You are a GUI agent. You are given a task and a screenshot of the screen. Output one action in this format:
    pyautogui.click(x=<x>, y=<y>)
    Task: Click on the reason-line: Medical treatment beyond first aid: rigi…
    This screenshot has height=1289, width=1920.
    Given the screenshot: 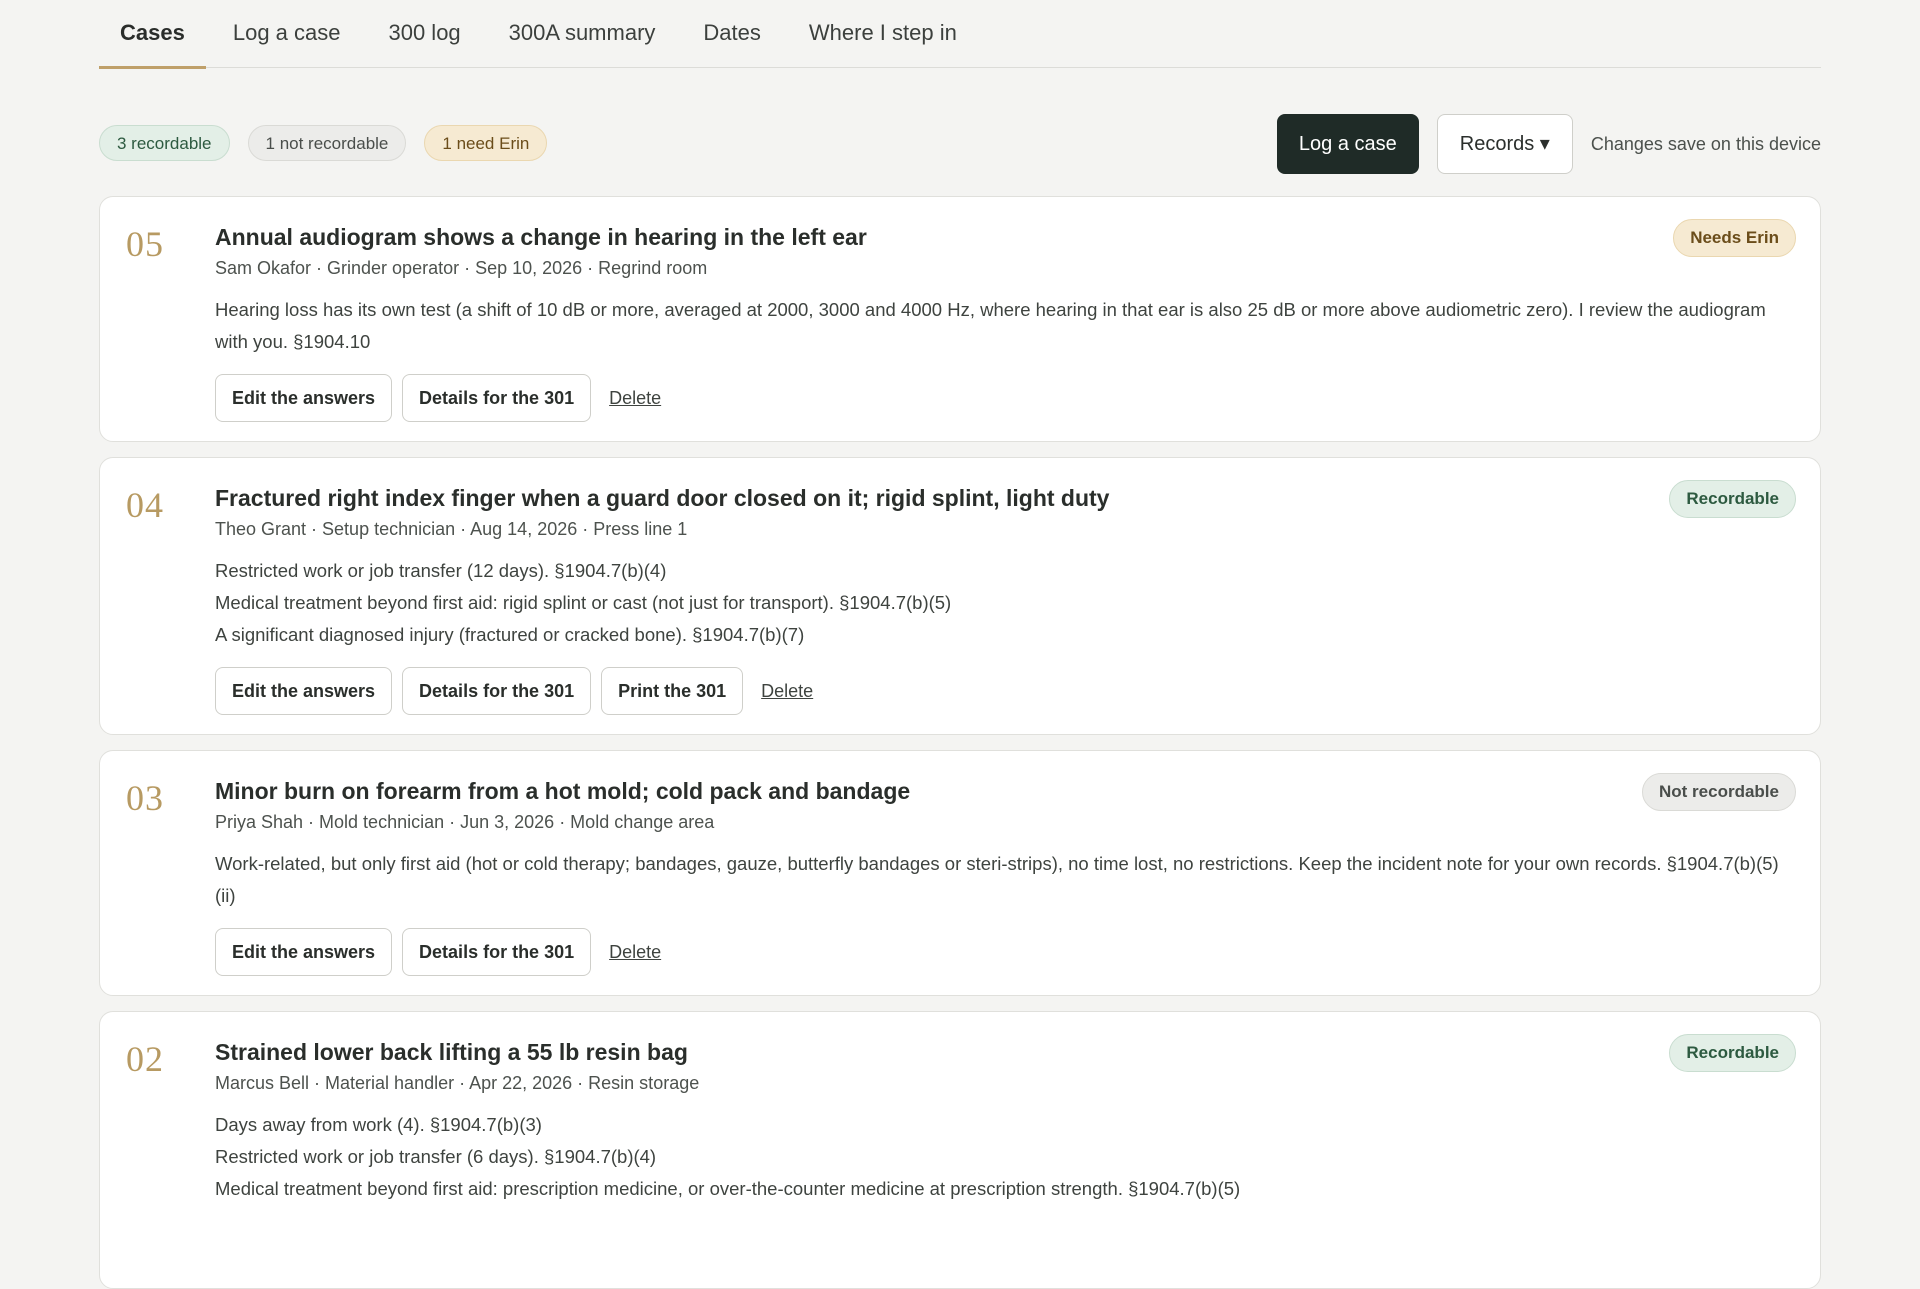 What is the action you would take?
    pyautogui.click(x=583, y=602)
    